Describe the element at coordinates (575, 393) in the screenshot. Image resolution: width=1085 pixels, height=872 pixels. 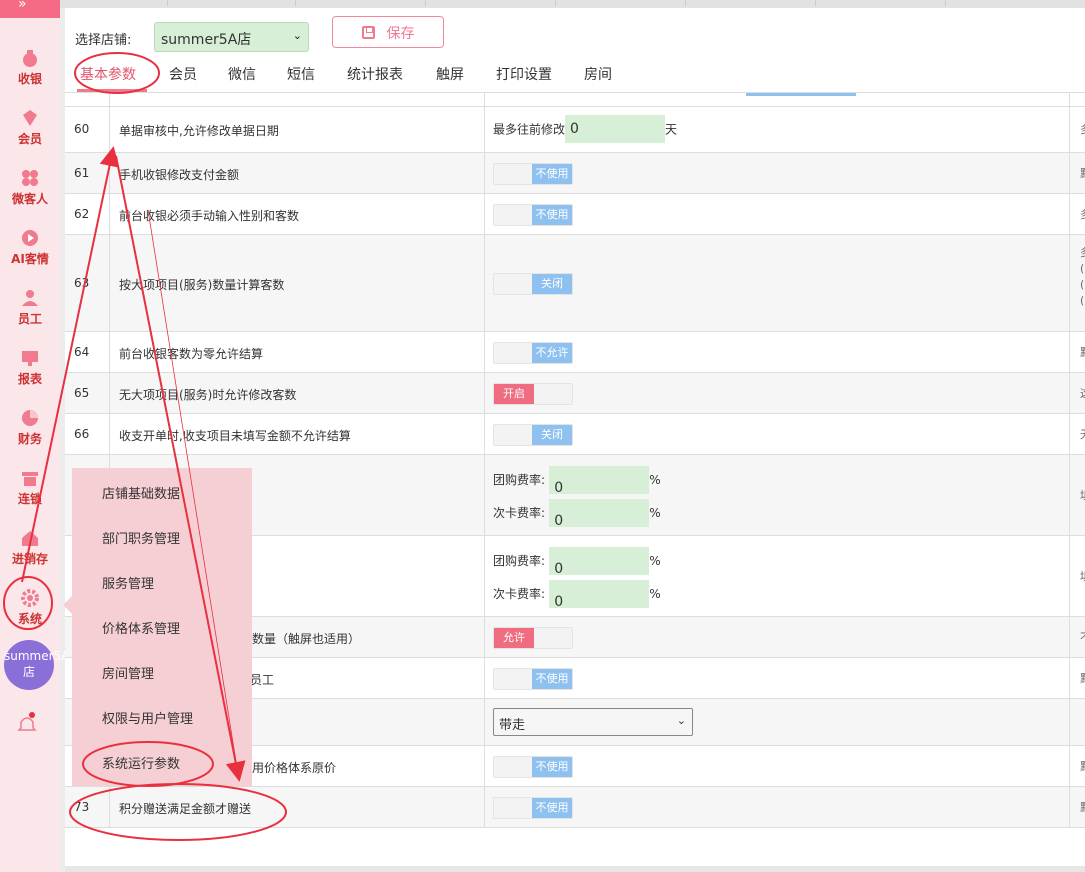
I see `table-row: 65无大项项目(服务)时允许修改客数开启这` at that location.